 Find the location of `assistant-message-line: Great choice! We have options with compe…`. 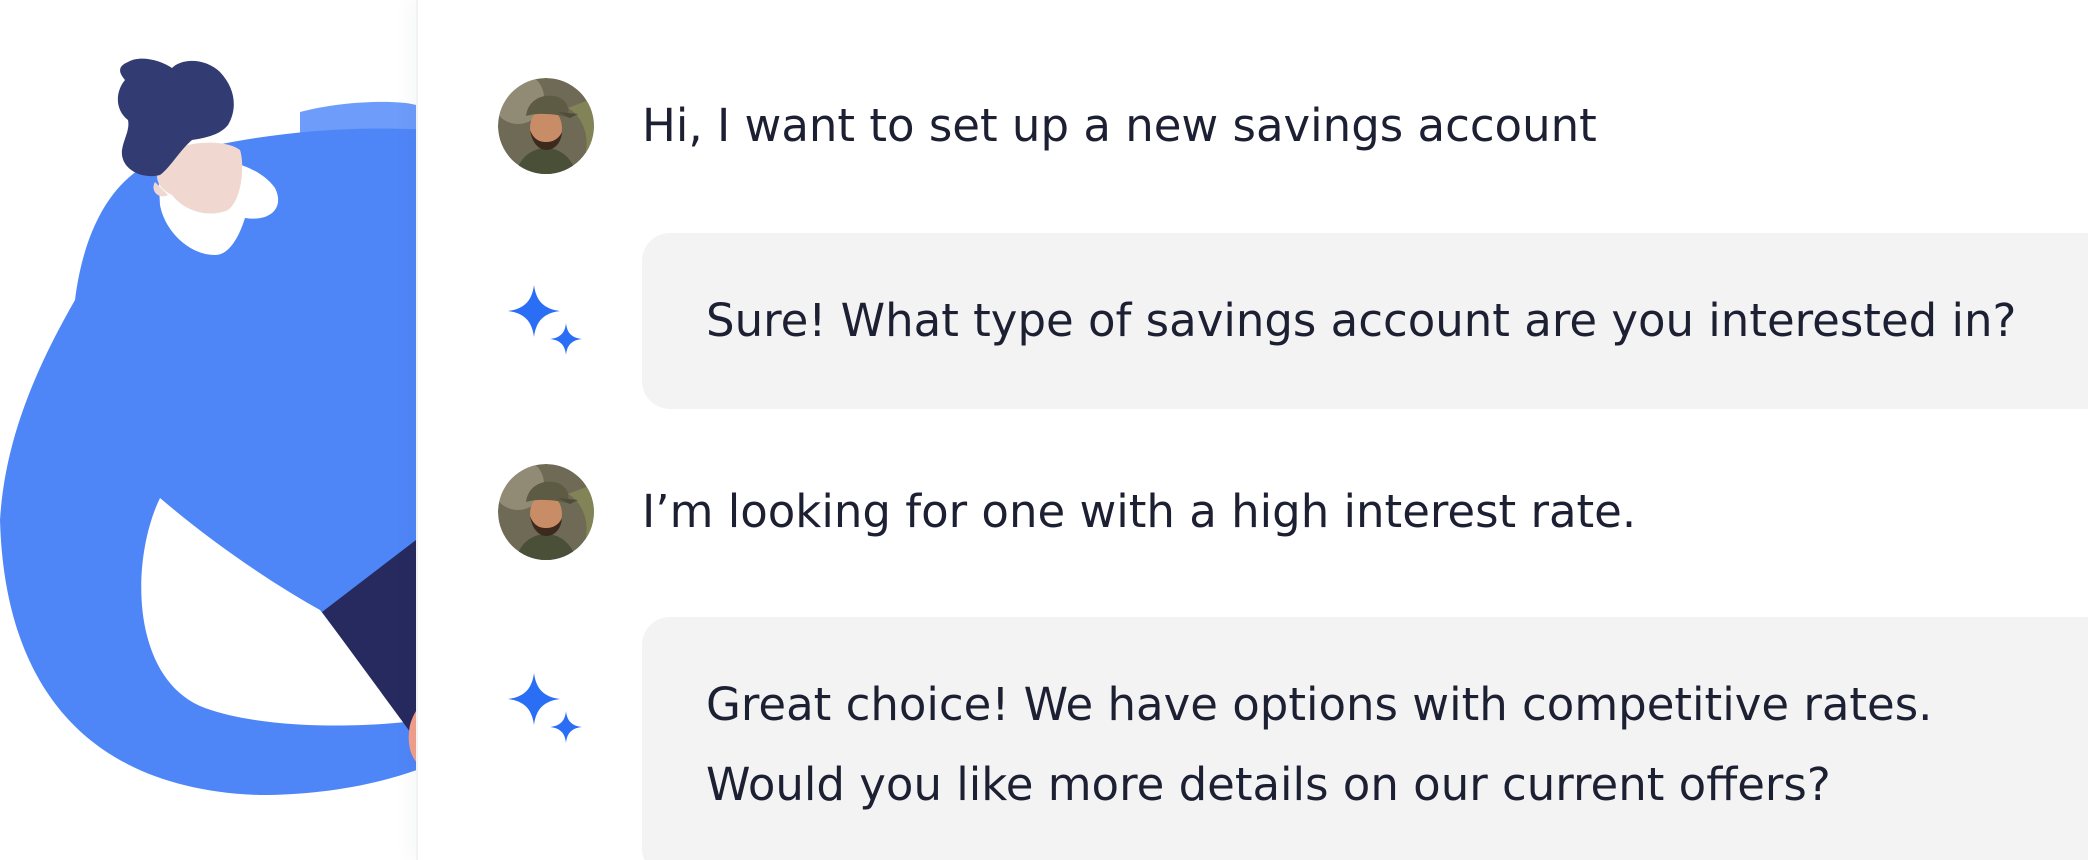

assistant-message-line: Great choice! We have options with compe… is located at coordinates (1319, 704).